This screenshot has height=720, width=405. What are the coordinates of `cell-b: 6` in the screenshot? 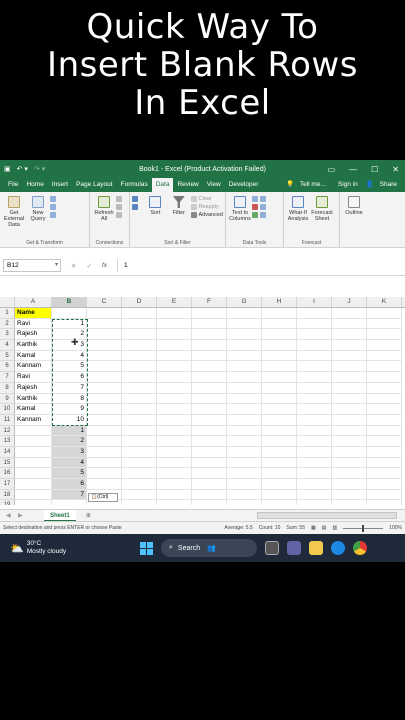 It's located at (69, 484).